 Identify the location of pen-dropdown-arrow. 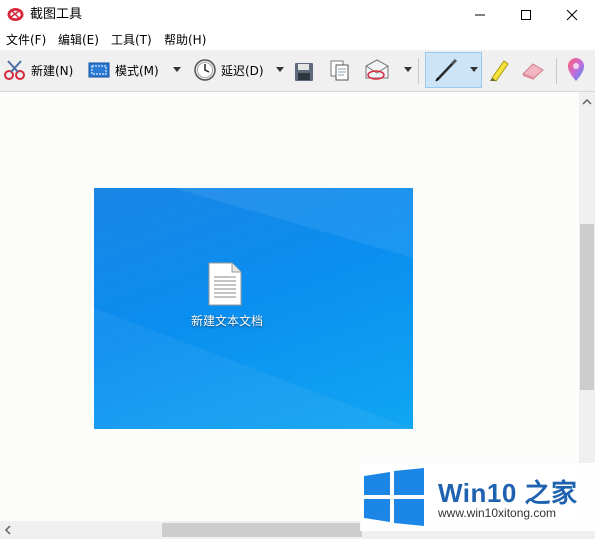
(474, 69).